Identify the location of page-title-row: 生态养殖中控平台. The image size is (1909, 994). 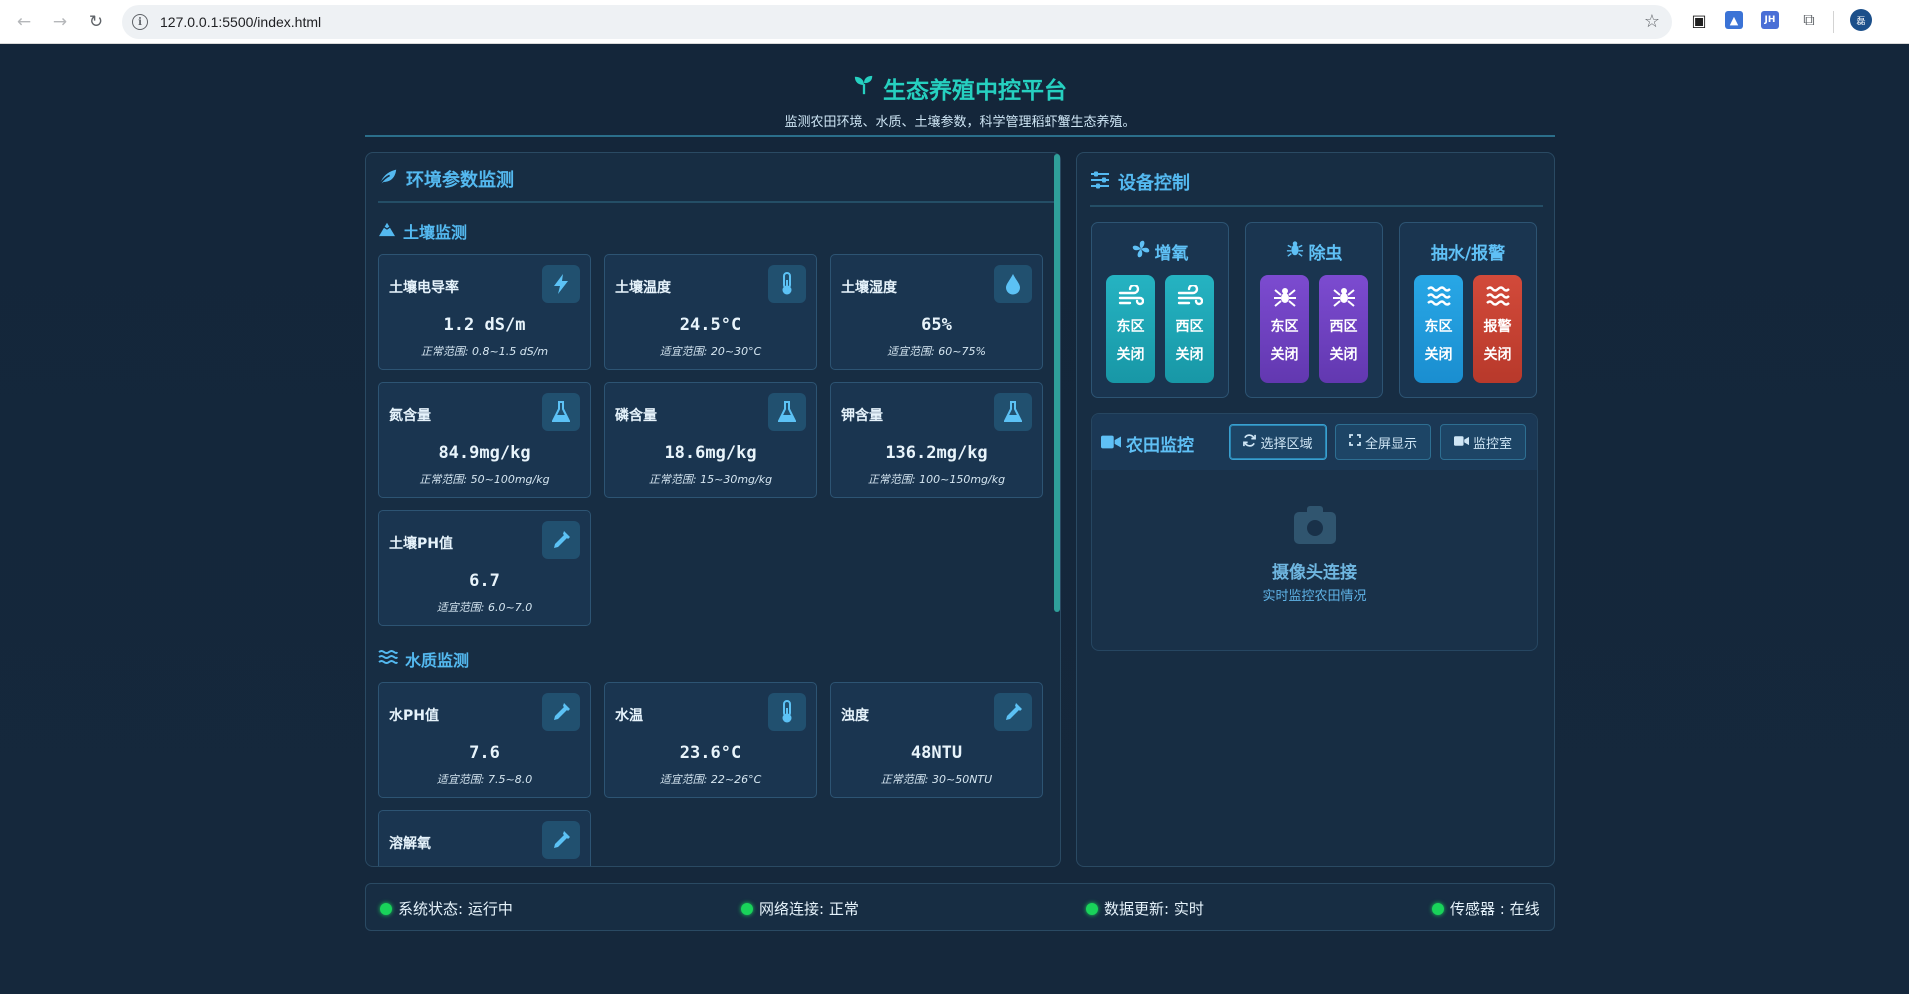
(960, 88).